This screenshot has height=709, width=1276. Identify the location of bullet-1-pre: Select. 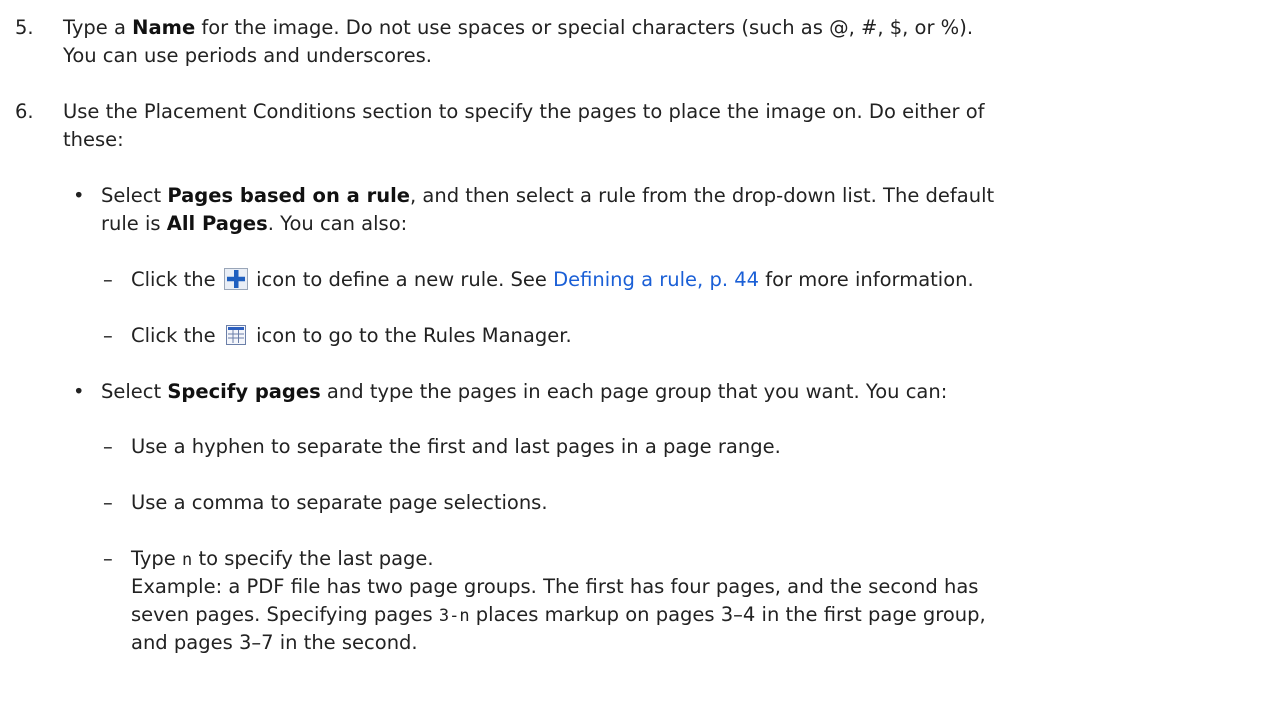
(134, 195).